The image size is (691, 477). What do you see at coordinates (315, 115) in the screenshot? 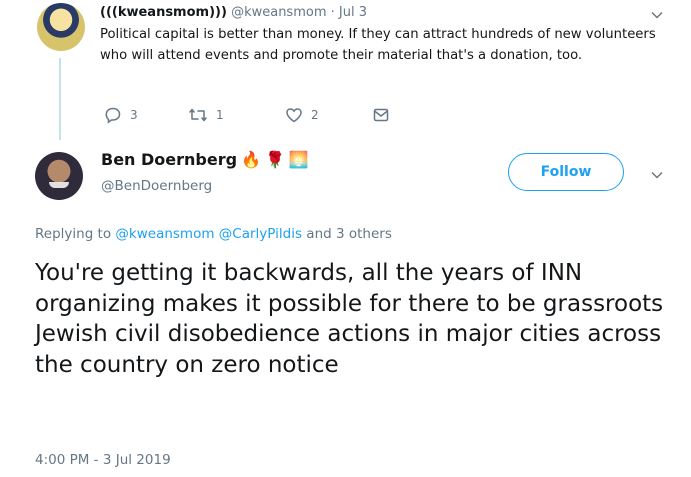
I see `like-count: 2` at bounding box center [315, 115].